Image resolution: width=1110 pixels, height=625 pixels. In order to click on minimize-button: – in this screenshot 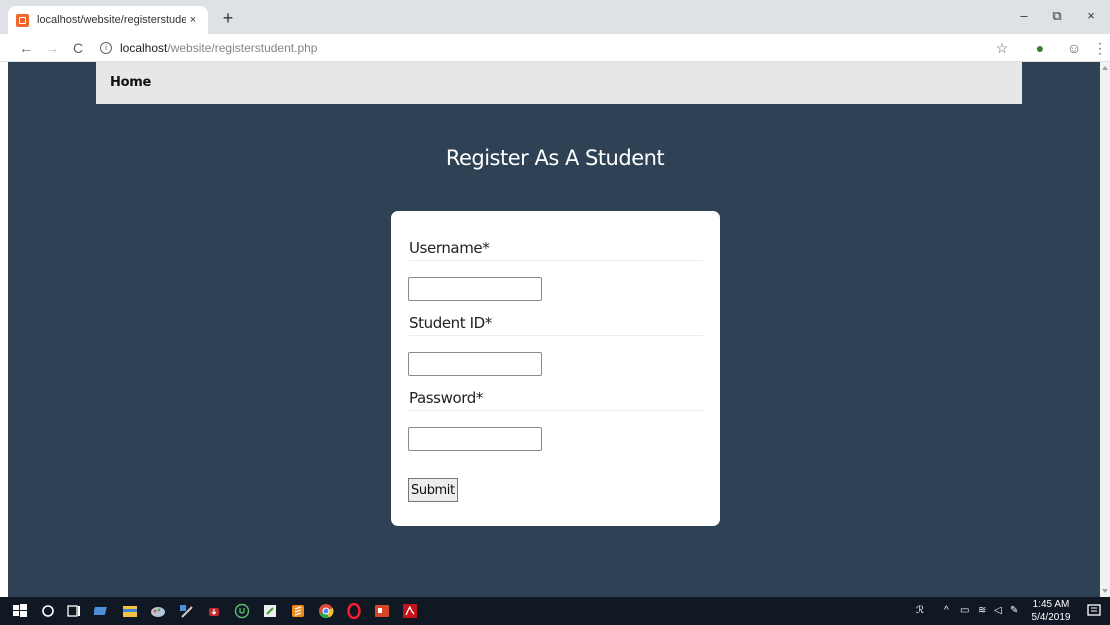, I will do `click(1024, 16)`.